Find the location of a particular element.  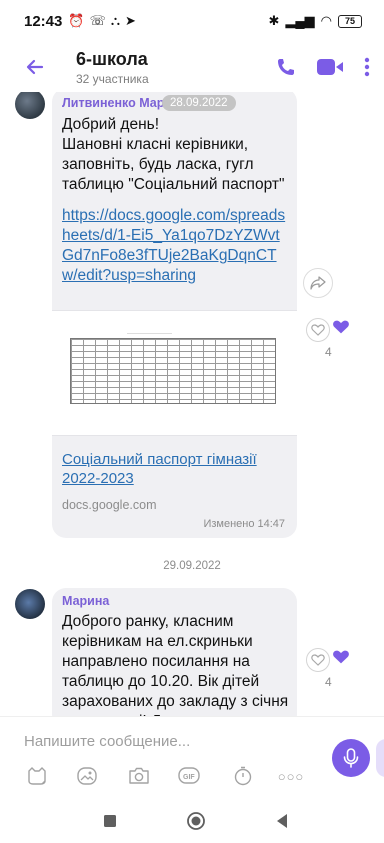

sheet-thumbnail is located at coordinates (173, 371).